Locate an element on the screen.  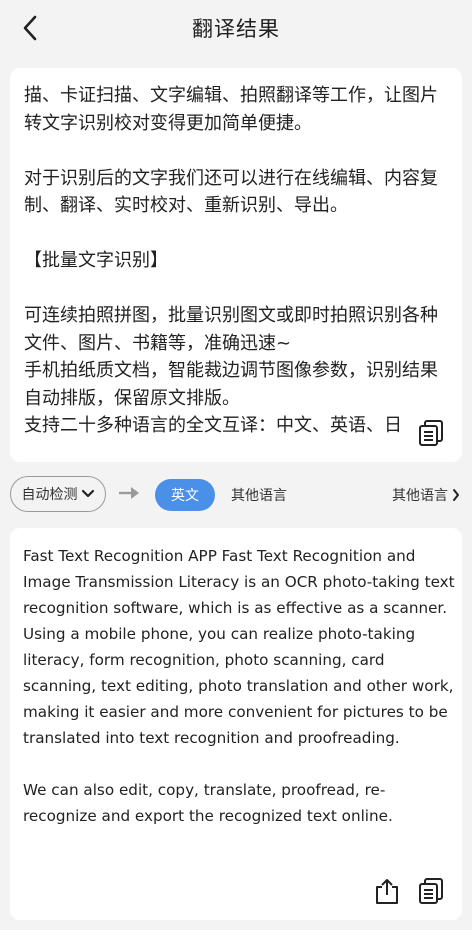
copy-translation-button is located at coordinates (431, 891).